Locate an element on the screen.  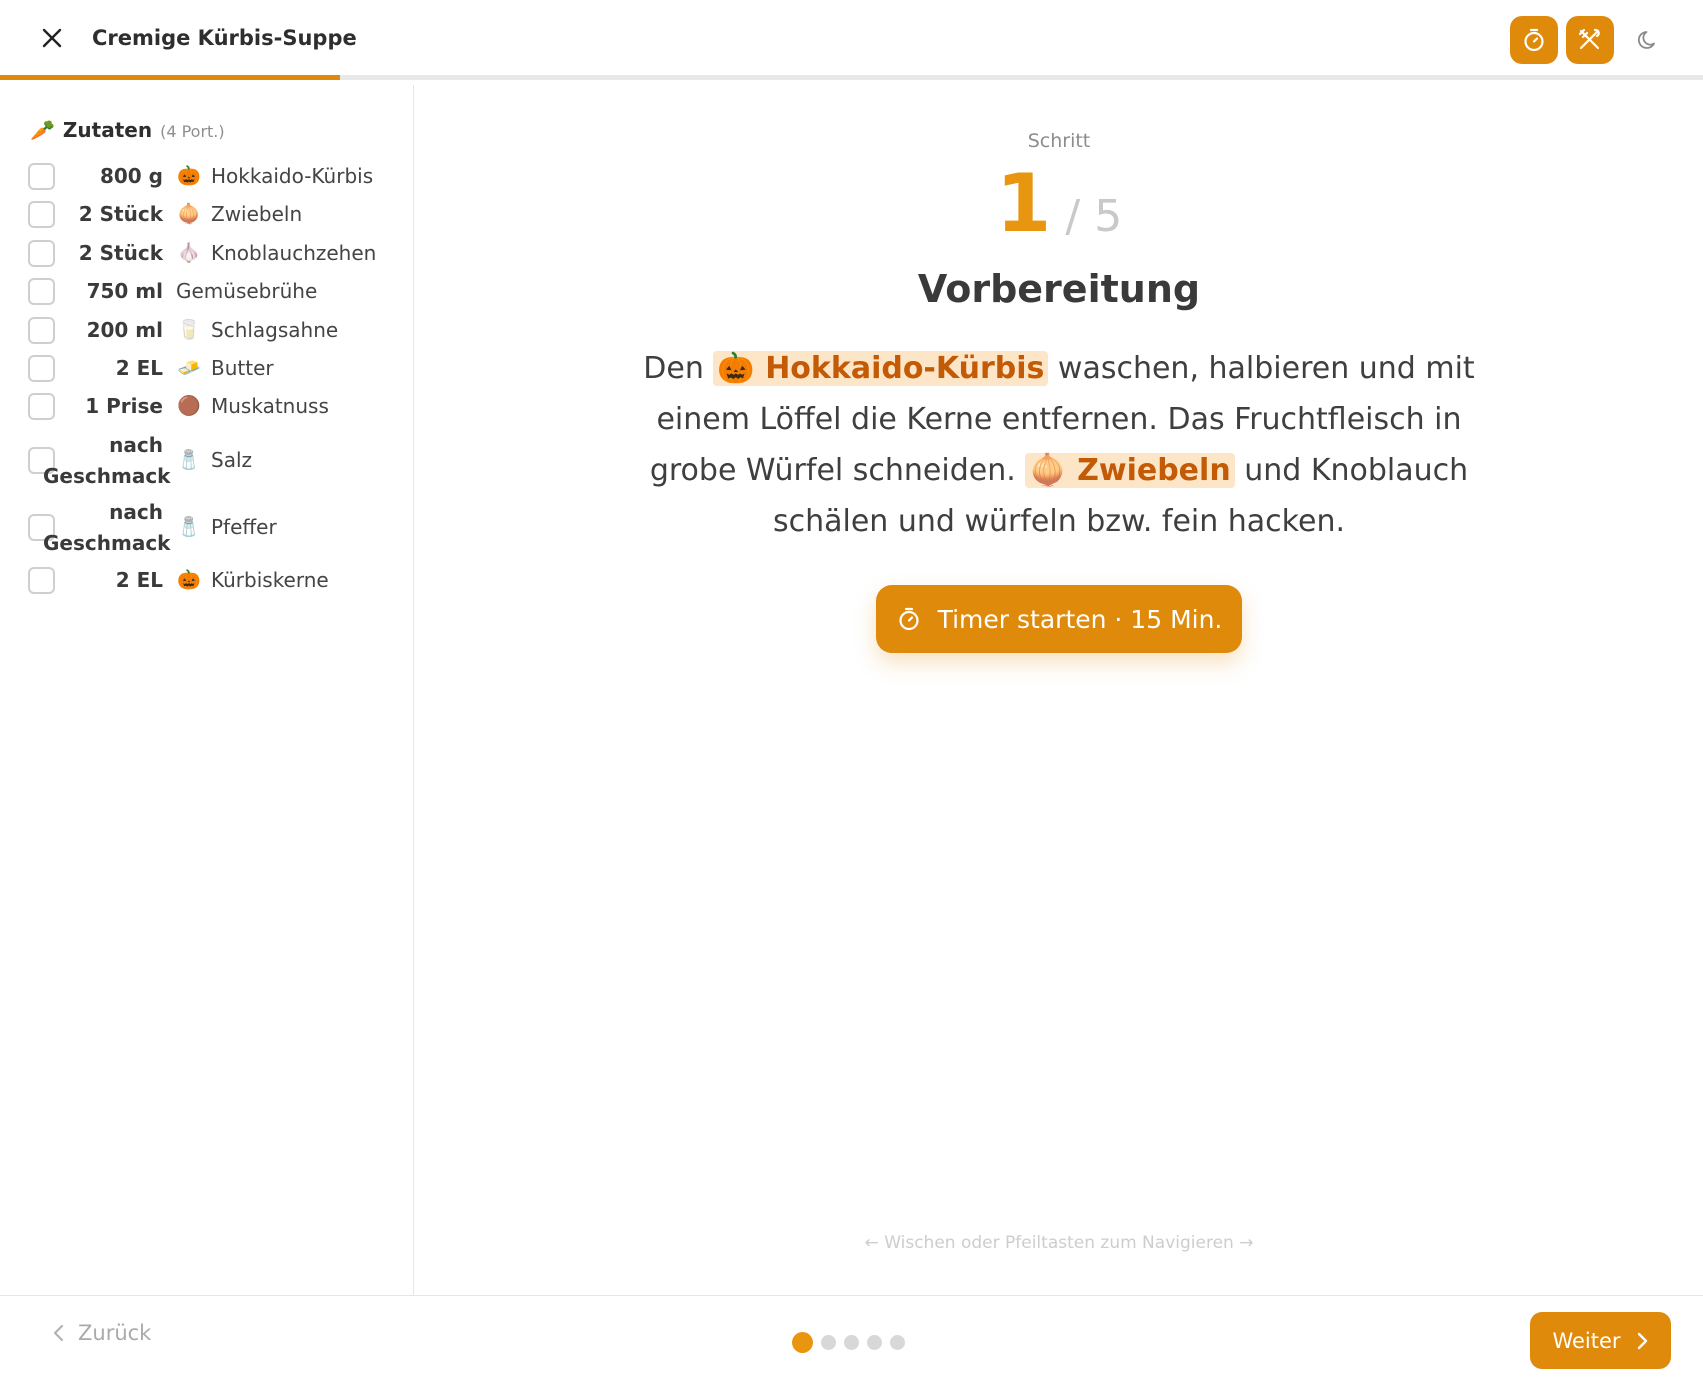
ingredient-row: nach Geschmack 🧂 Pfeffer is located at coordinates (218, 528).